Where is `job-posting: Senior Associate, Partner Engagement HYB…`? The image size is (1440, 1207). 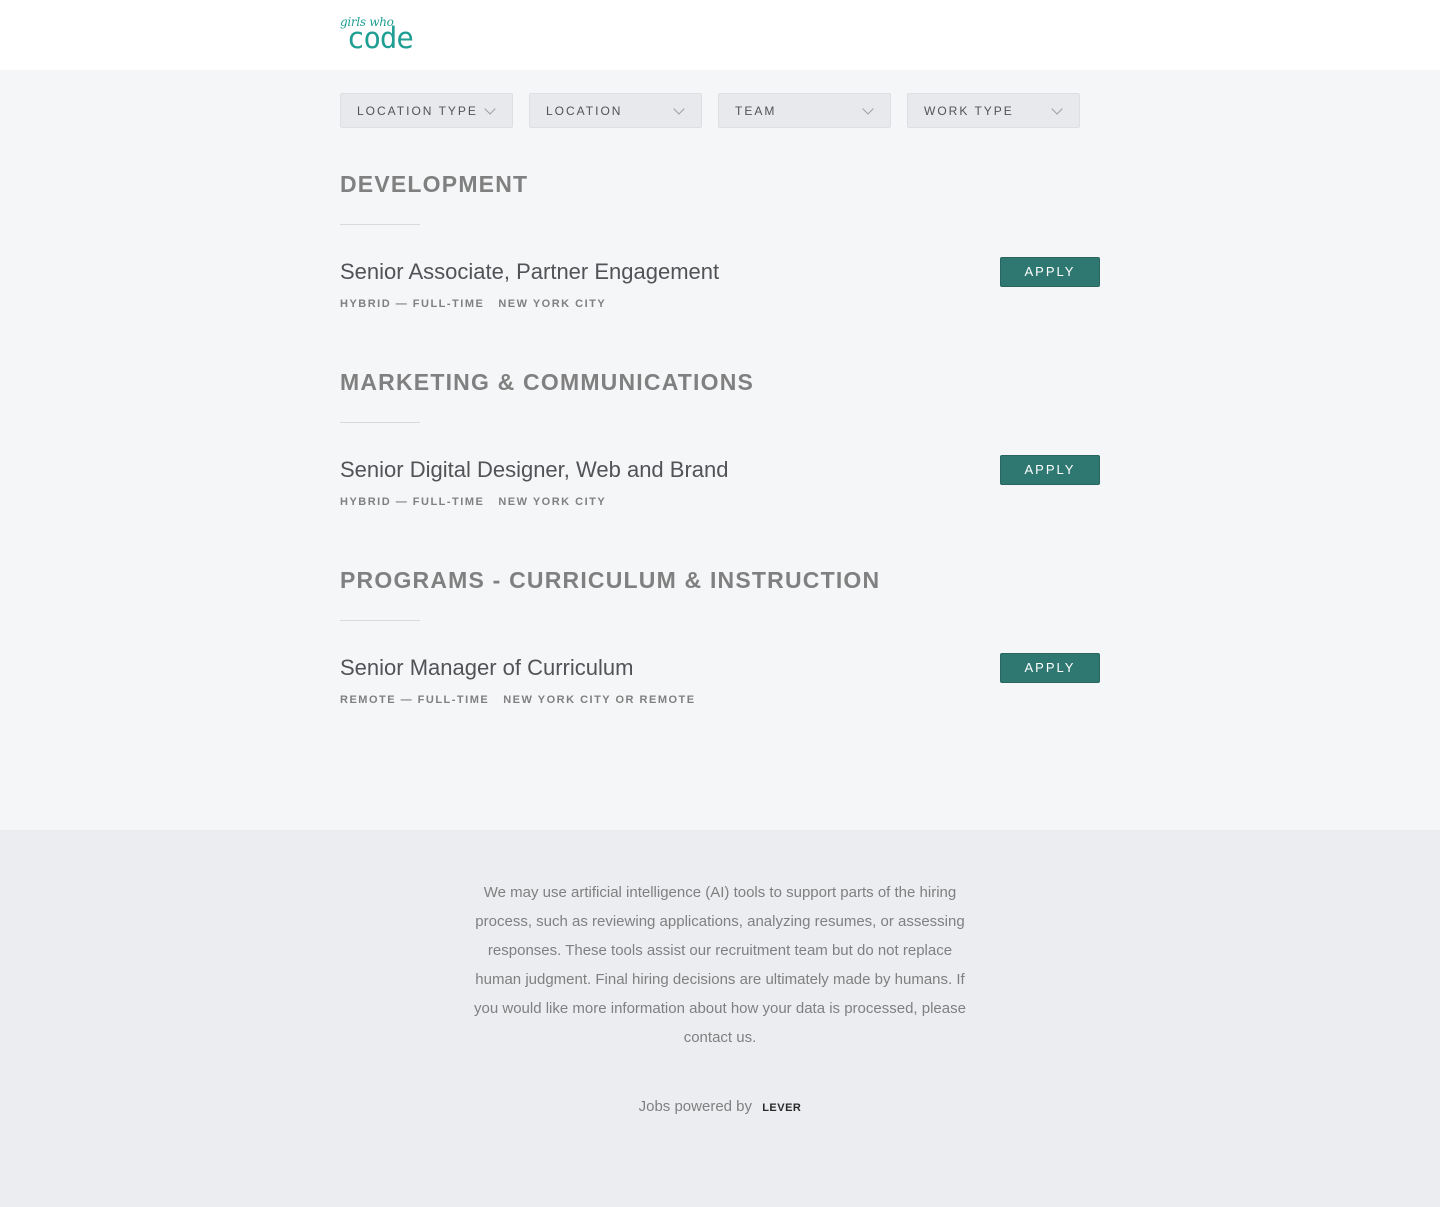
job-posting: Senior Associate, Partner Engagement HYB… is located at coordinates (720, 287).